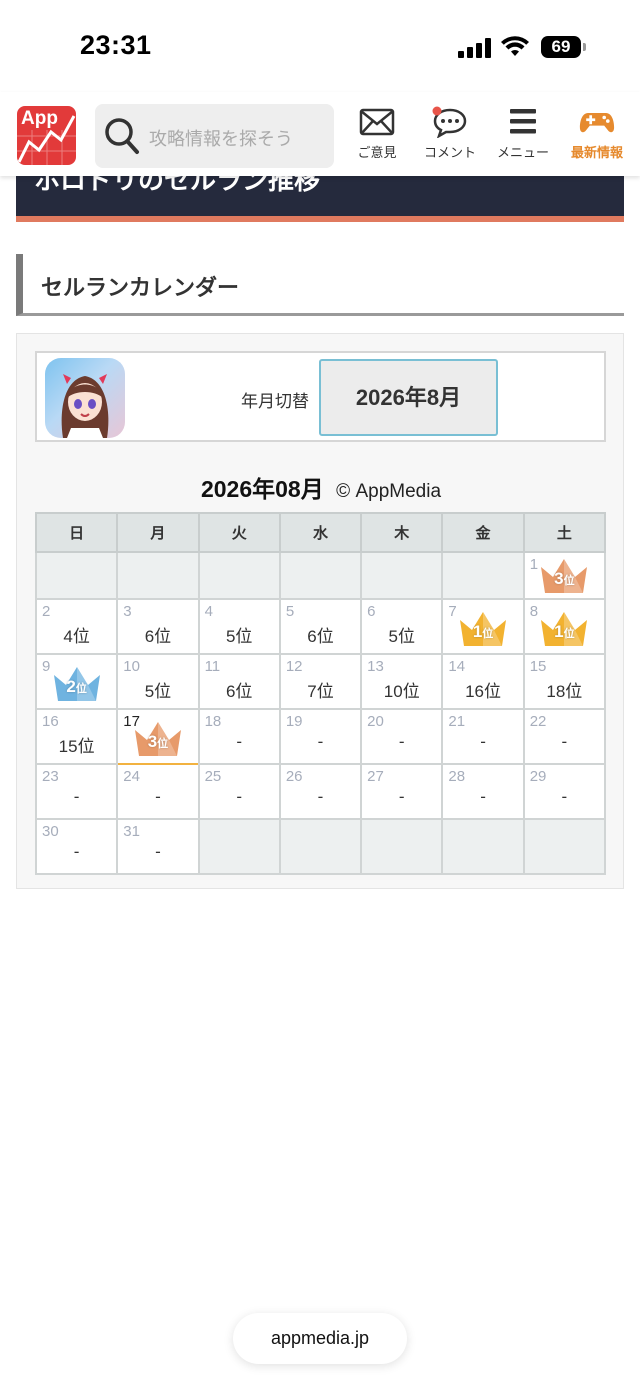  What do you see at coordinates (158, 791) in the screenshot?
I see `calendar-day-cell: 24-` at bounding box center [158, 791].